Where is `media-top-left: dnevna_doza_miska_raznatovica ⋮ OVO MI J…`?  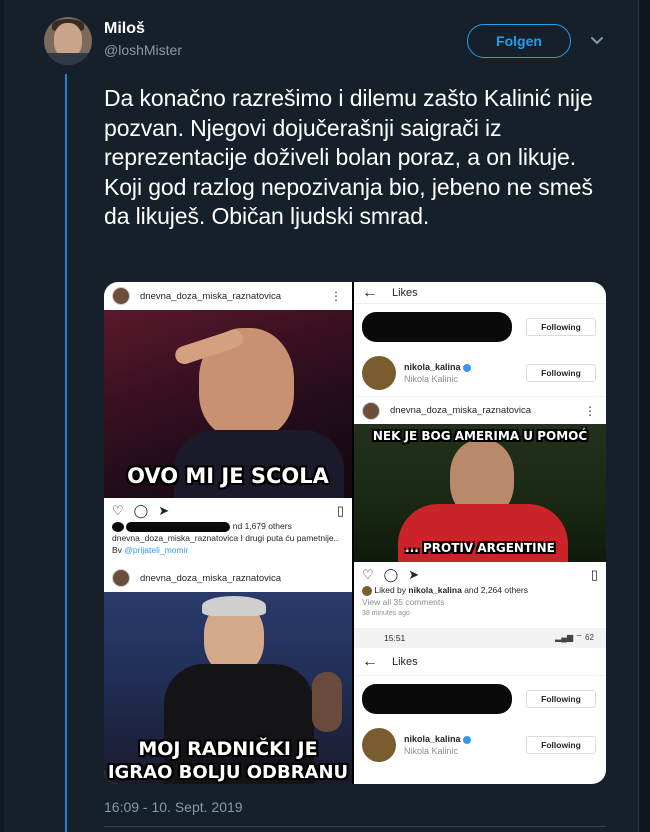
media-top-left: dnevna_doza_miska_raznatovica ⋮ OVO MI J… is located at coordinates (228, 423).